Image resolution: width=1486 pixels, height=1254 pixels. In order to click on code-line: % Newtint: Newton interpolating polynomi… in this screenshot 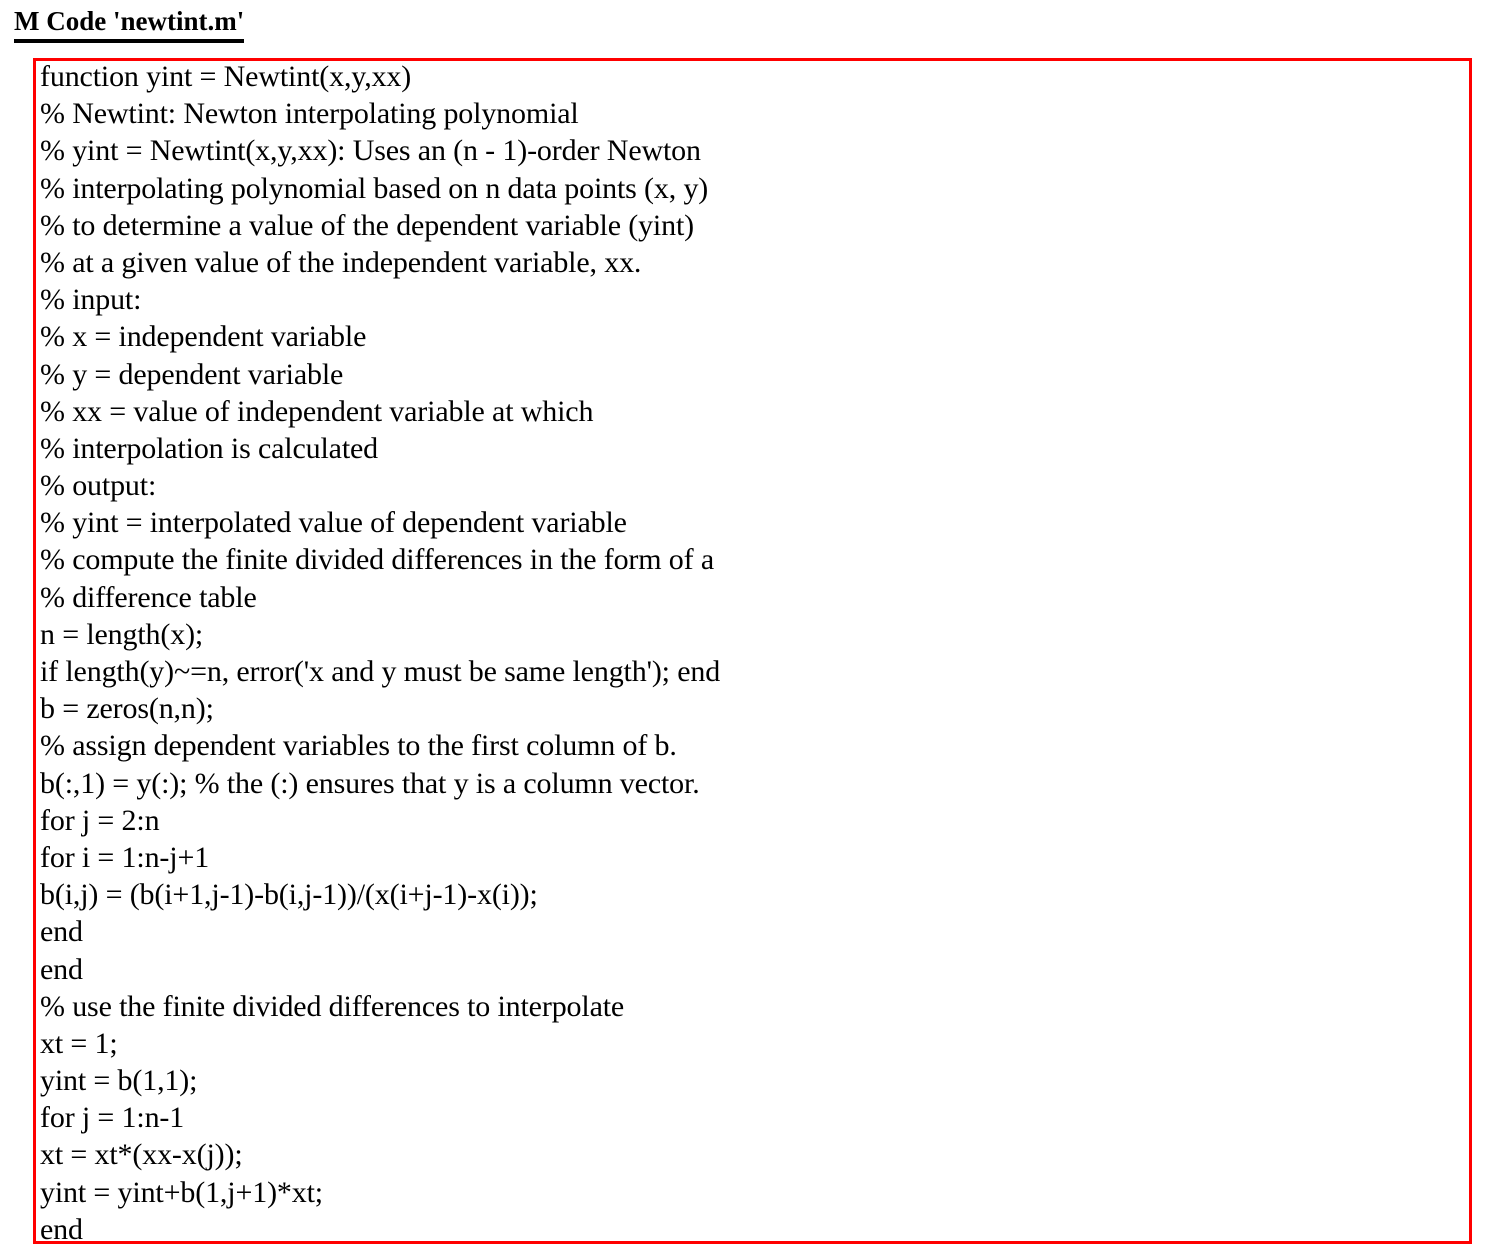, I will do `click(309, 114)`.